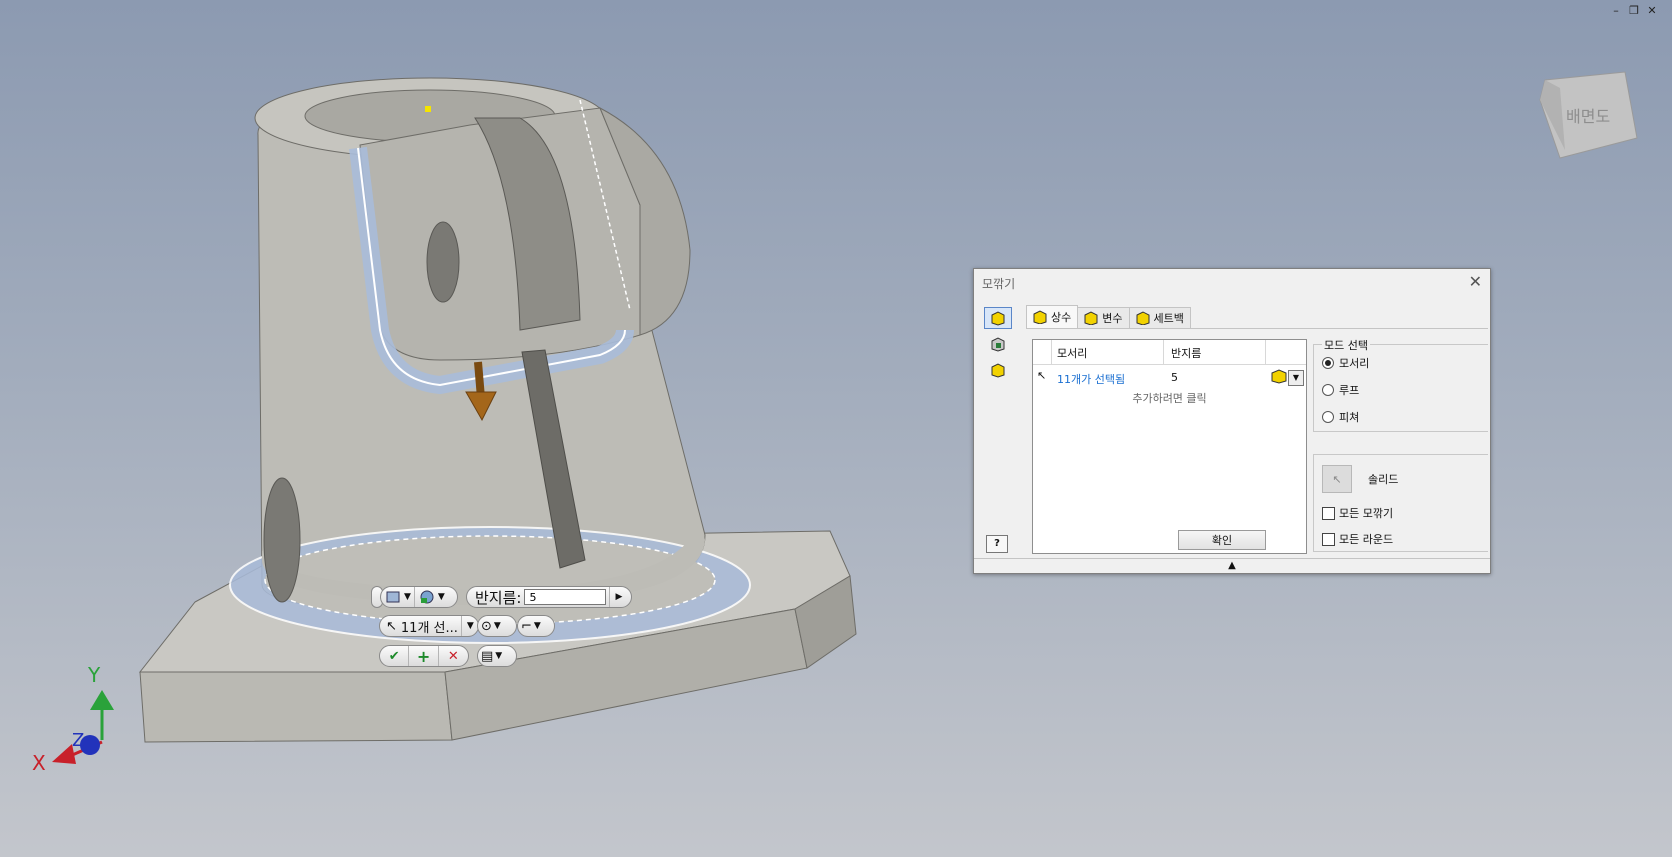  I want to click on setback-select-button: ⌐ ▼, so click(536, 626).